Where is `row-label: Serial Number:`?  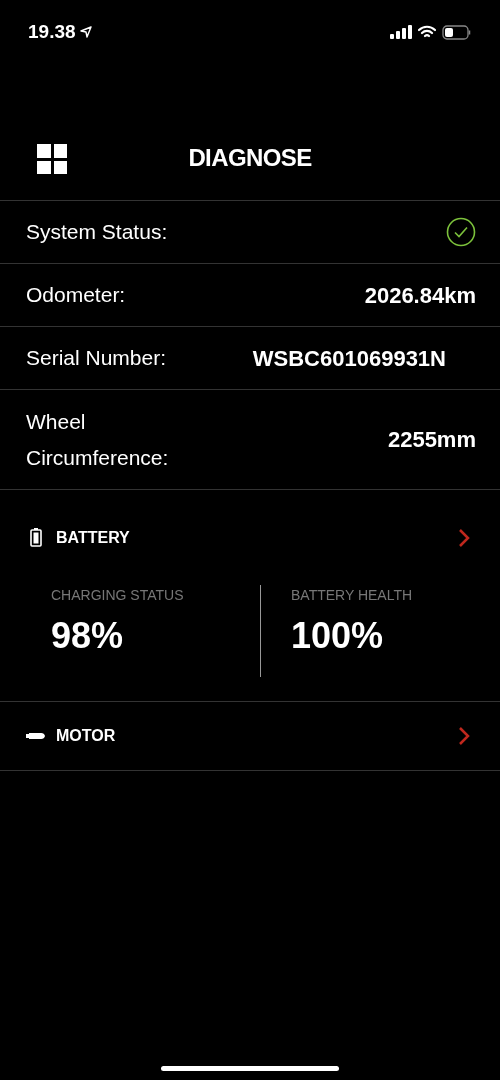 row-label: Serial Number: is located at coordinates (96, 358).